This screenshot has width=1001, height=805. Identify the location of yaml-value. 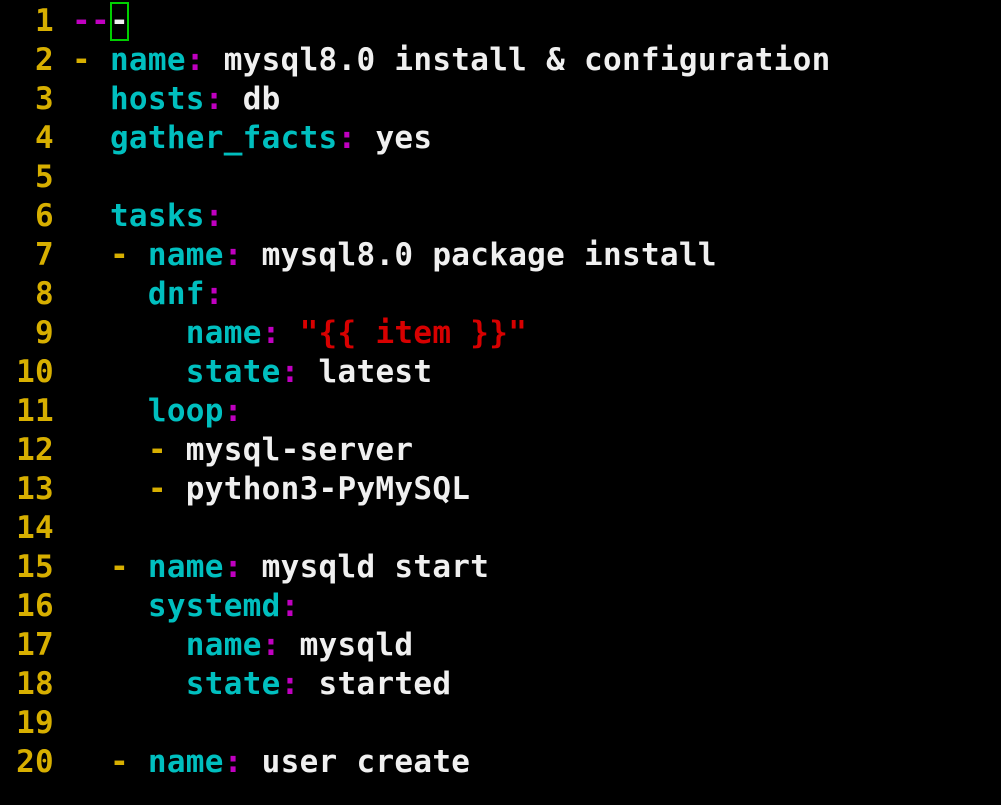
(290, 333).